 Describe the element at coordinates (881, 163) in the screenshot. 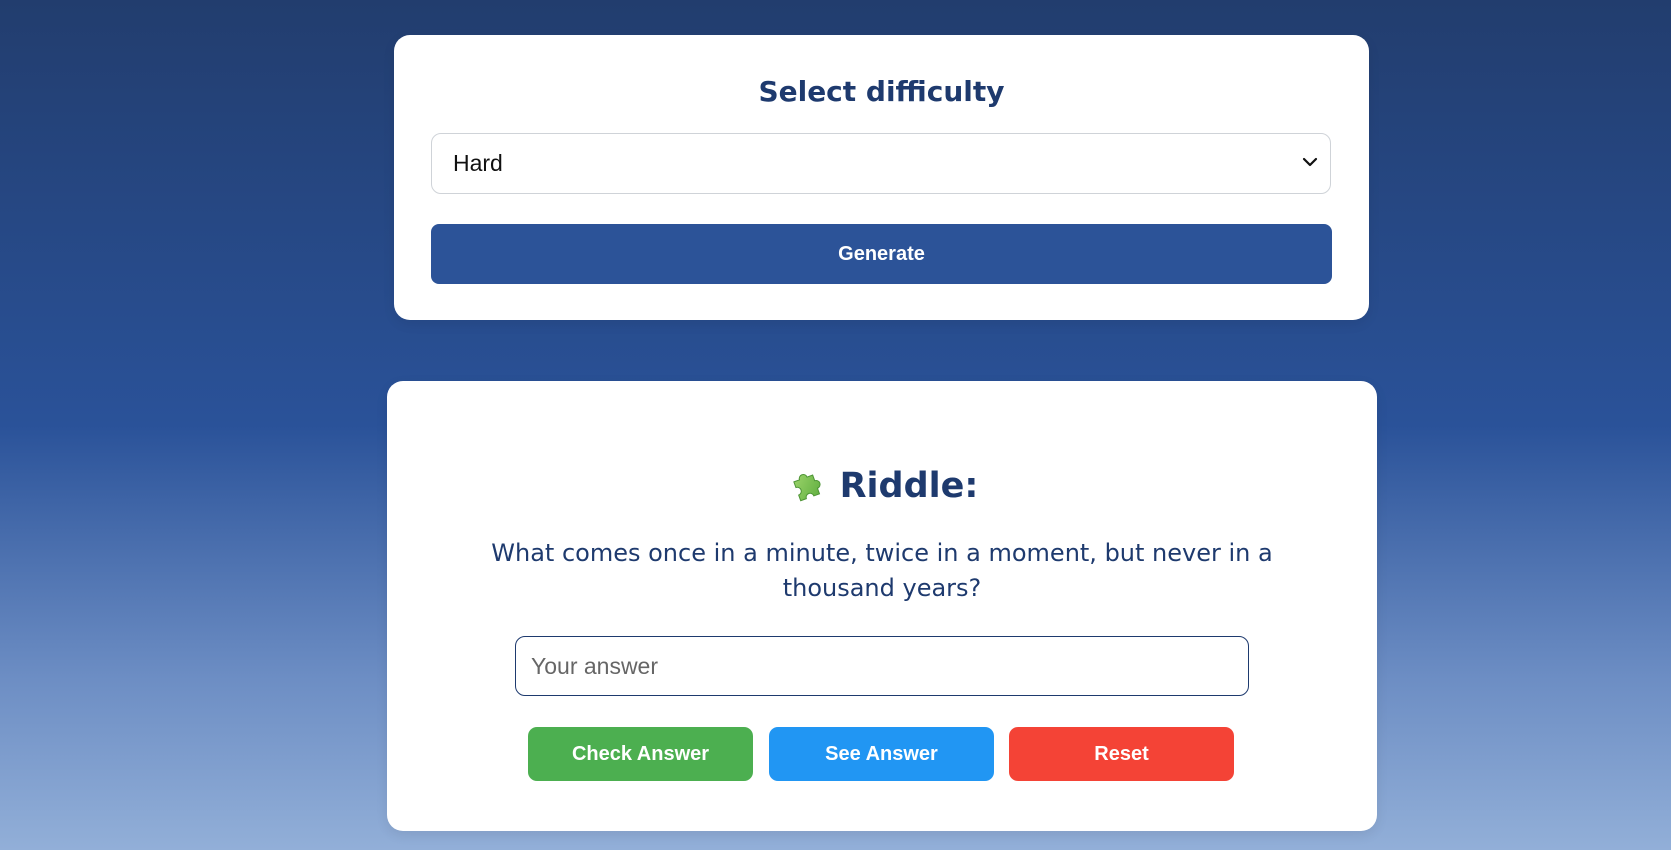

I see `difficulty-select: Hard` at that location.